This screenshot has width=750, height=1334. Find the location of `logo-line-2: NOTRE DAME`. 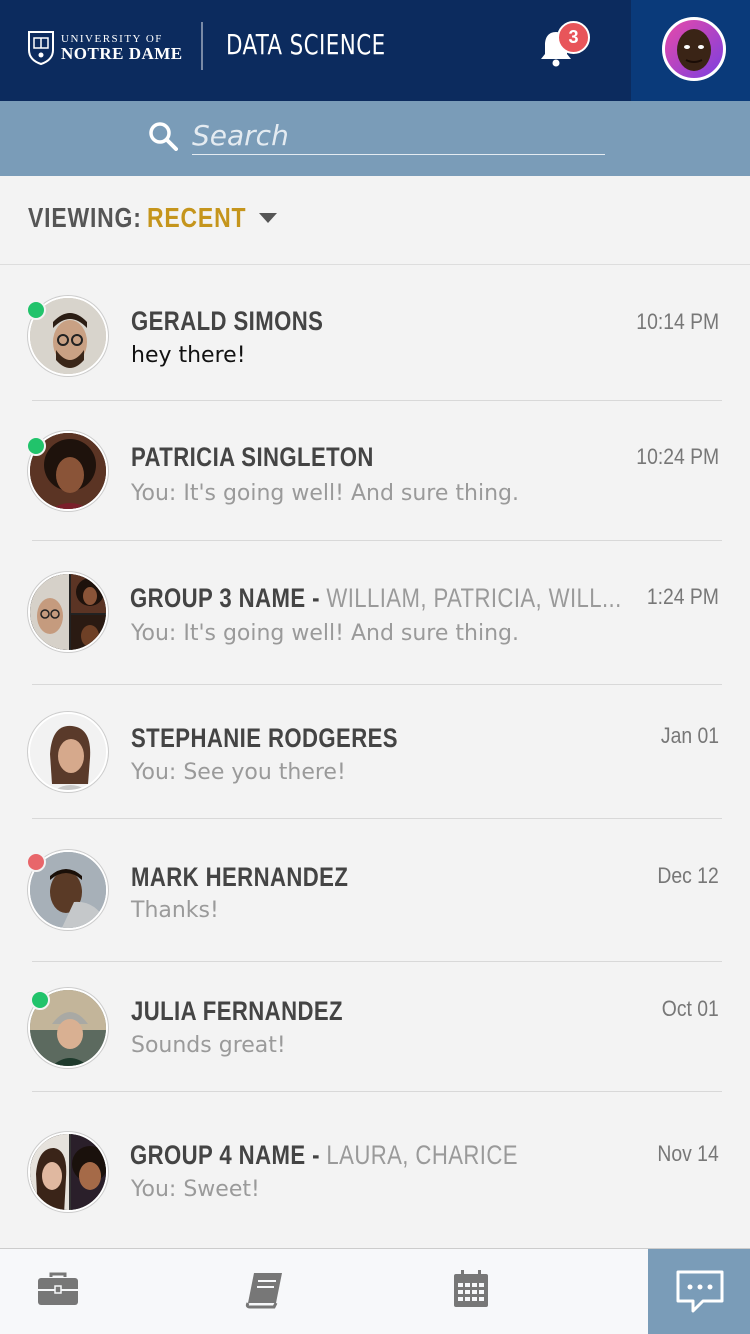

logo-line-2: NOTRE DAME is located at coordinates (122, 53).